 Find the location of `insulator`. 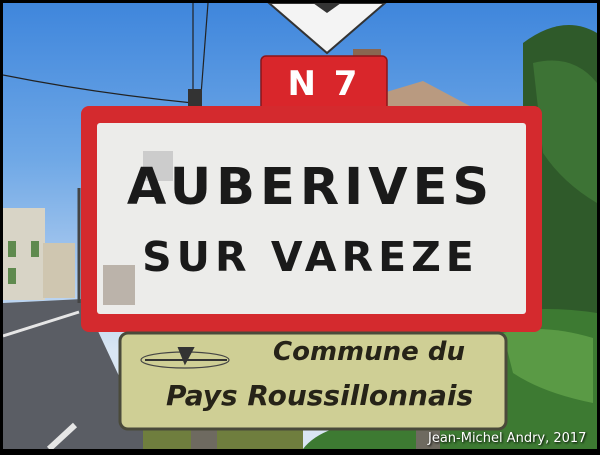

insulator is located at coordinates (195, 98).